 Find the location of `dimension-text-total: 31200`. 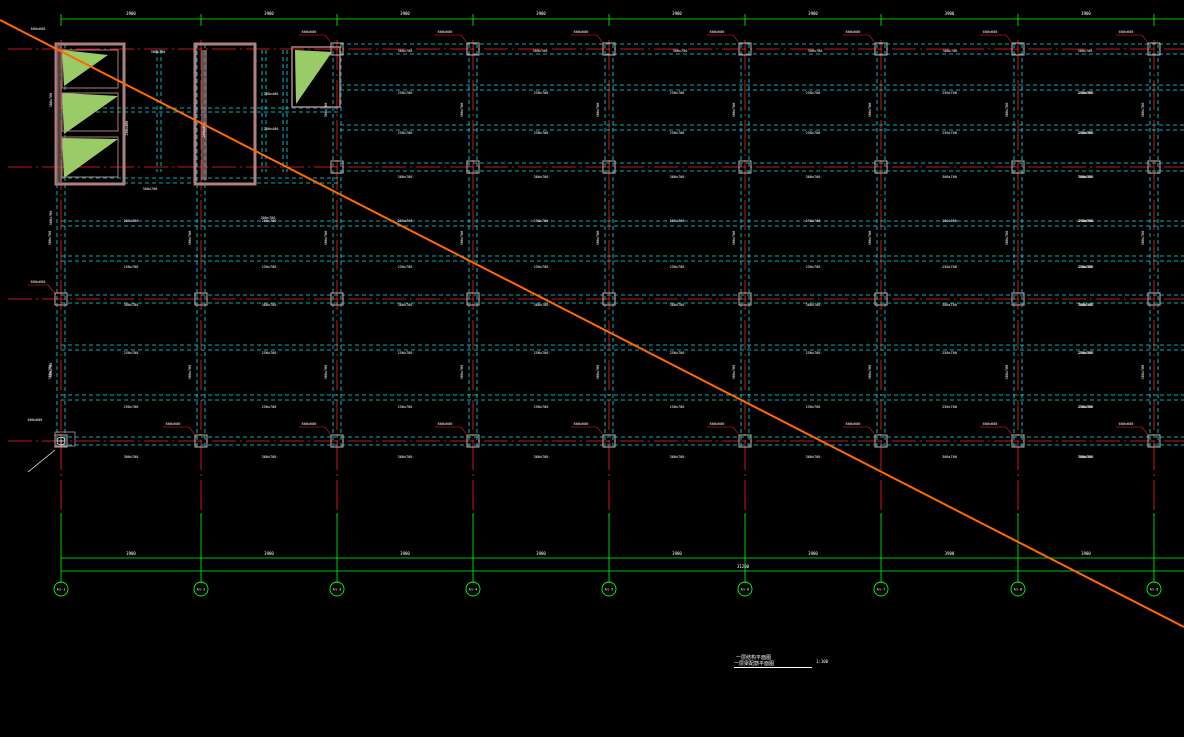

dimension-text-total: 31200 is located at coordinates (743, 566).